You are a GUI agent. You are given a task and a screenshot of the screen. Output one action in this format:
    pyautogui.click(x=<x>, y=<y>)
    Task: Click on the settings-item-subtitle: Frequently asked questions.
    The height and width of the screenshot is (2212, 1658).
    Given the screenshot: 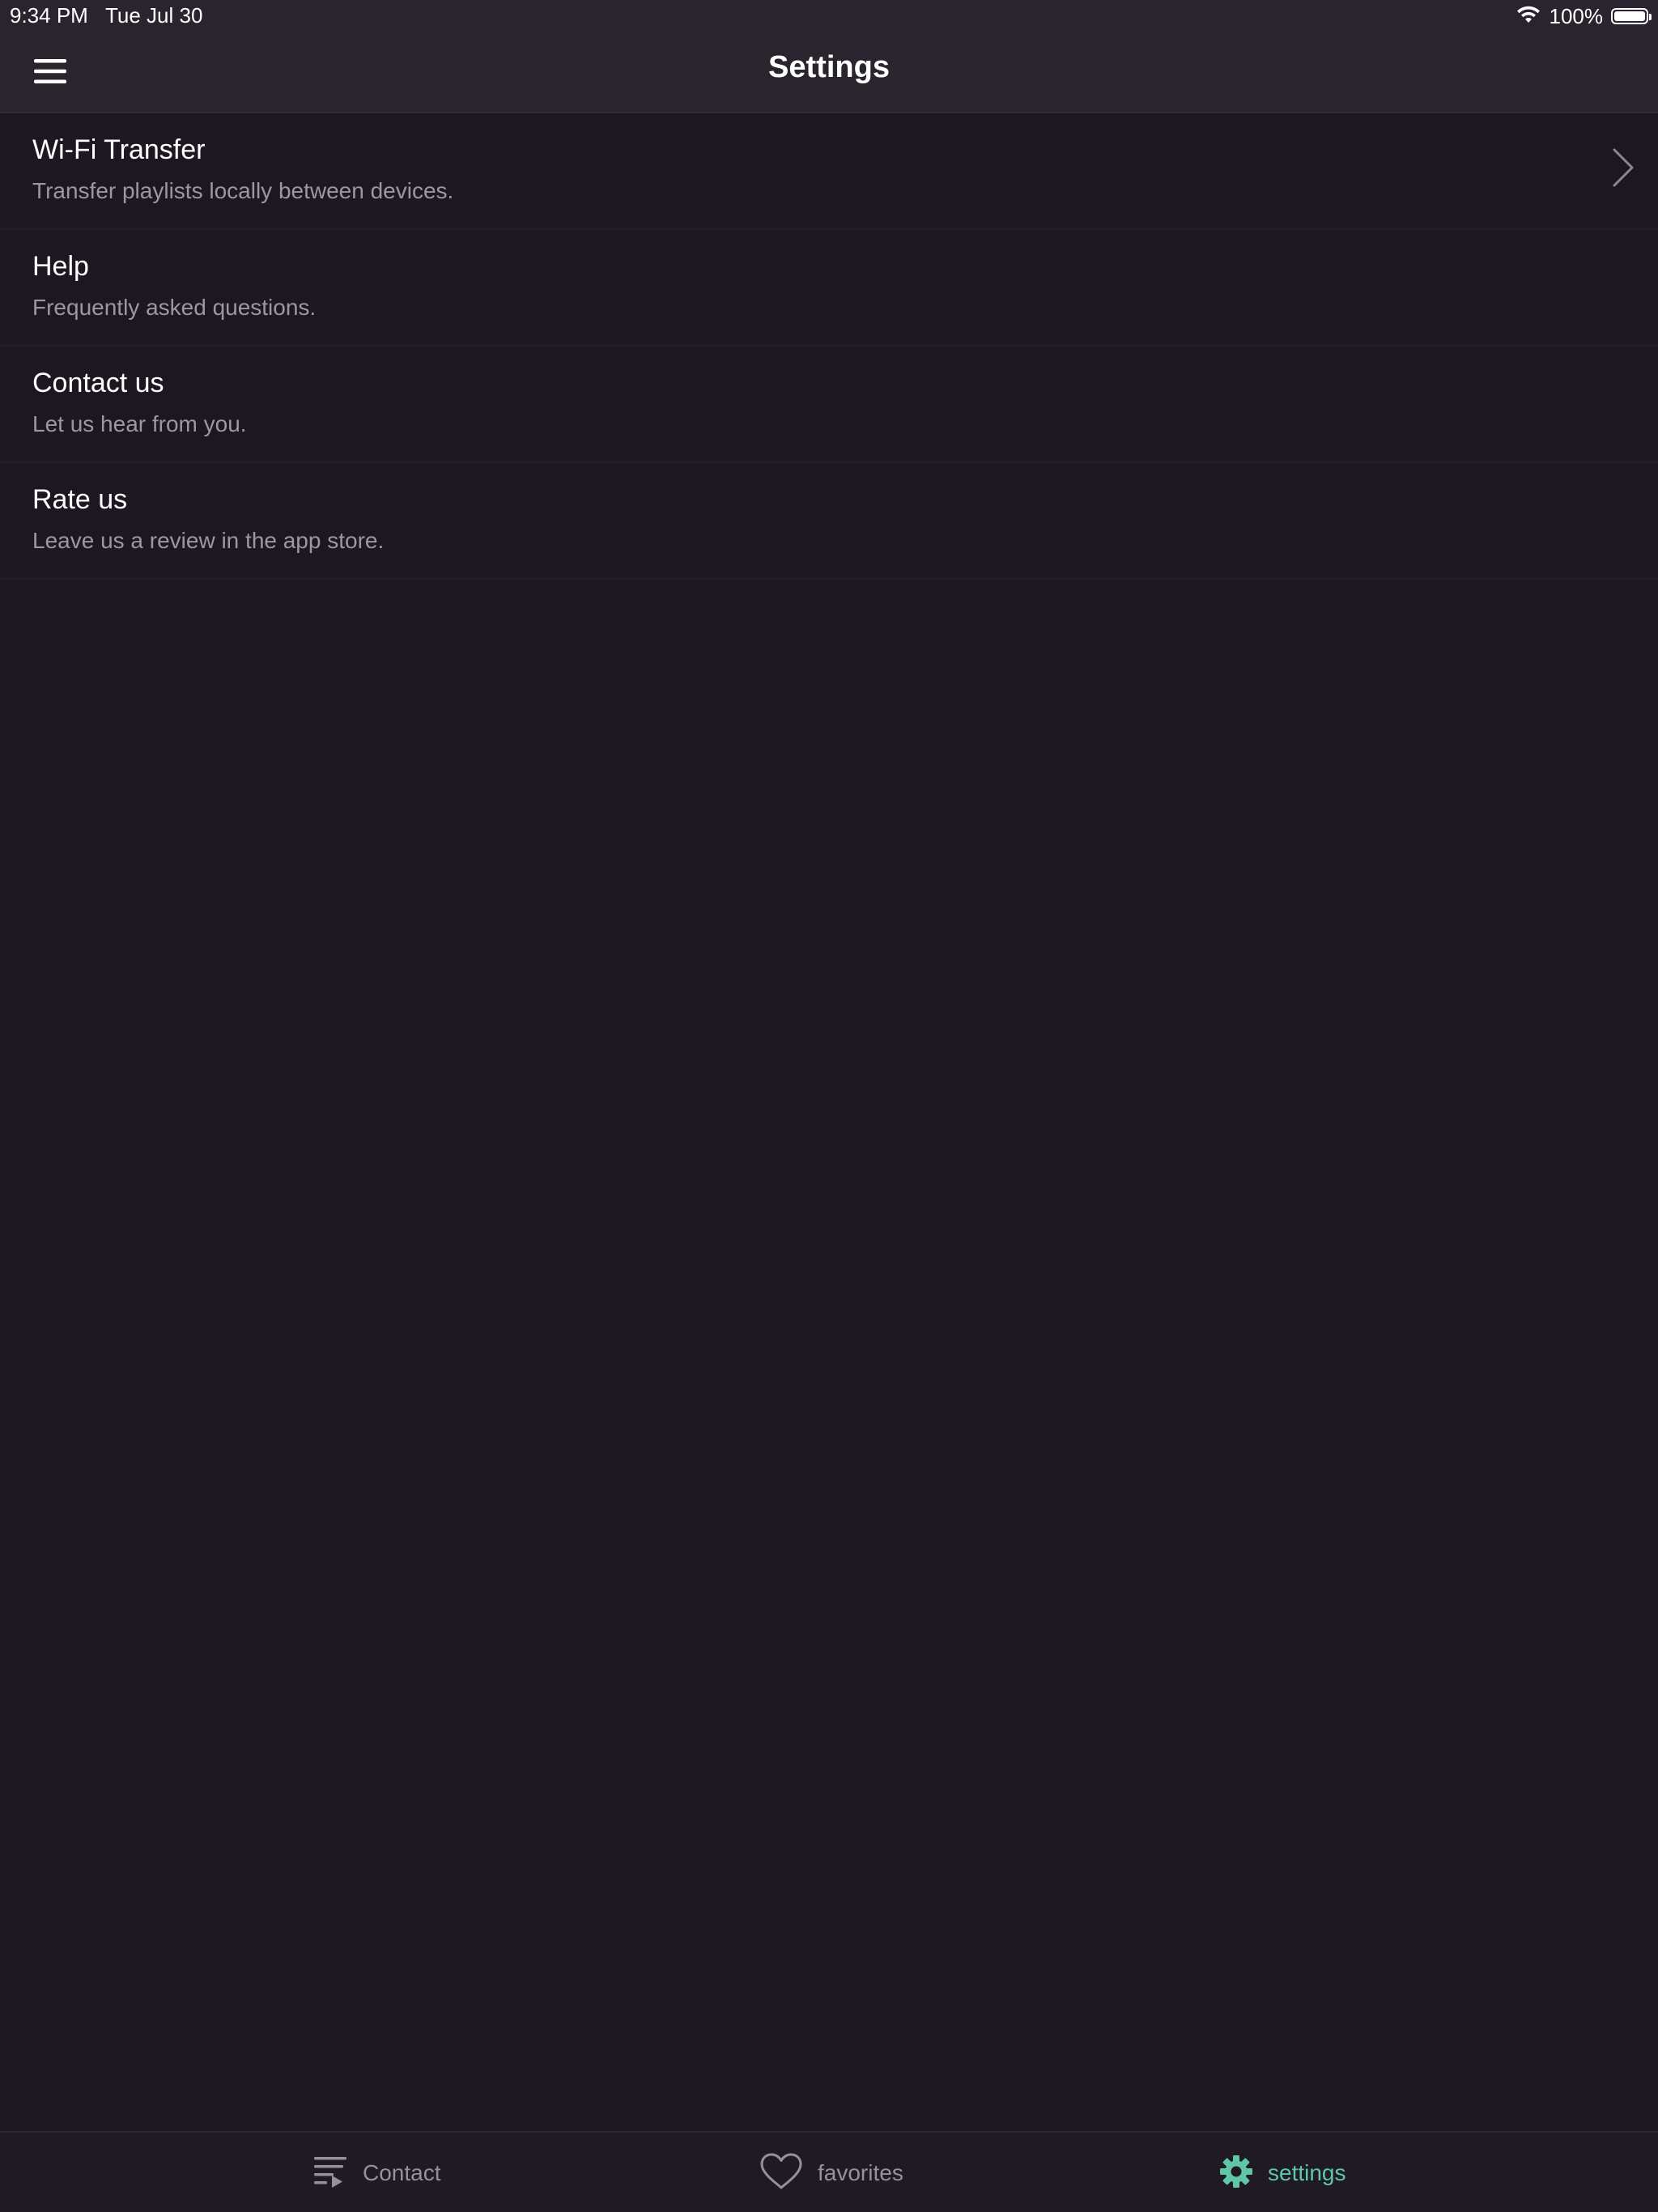 What is the action you would take?
    pyautogui.click(x=174, y=307)
    